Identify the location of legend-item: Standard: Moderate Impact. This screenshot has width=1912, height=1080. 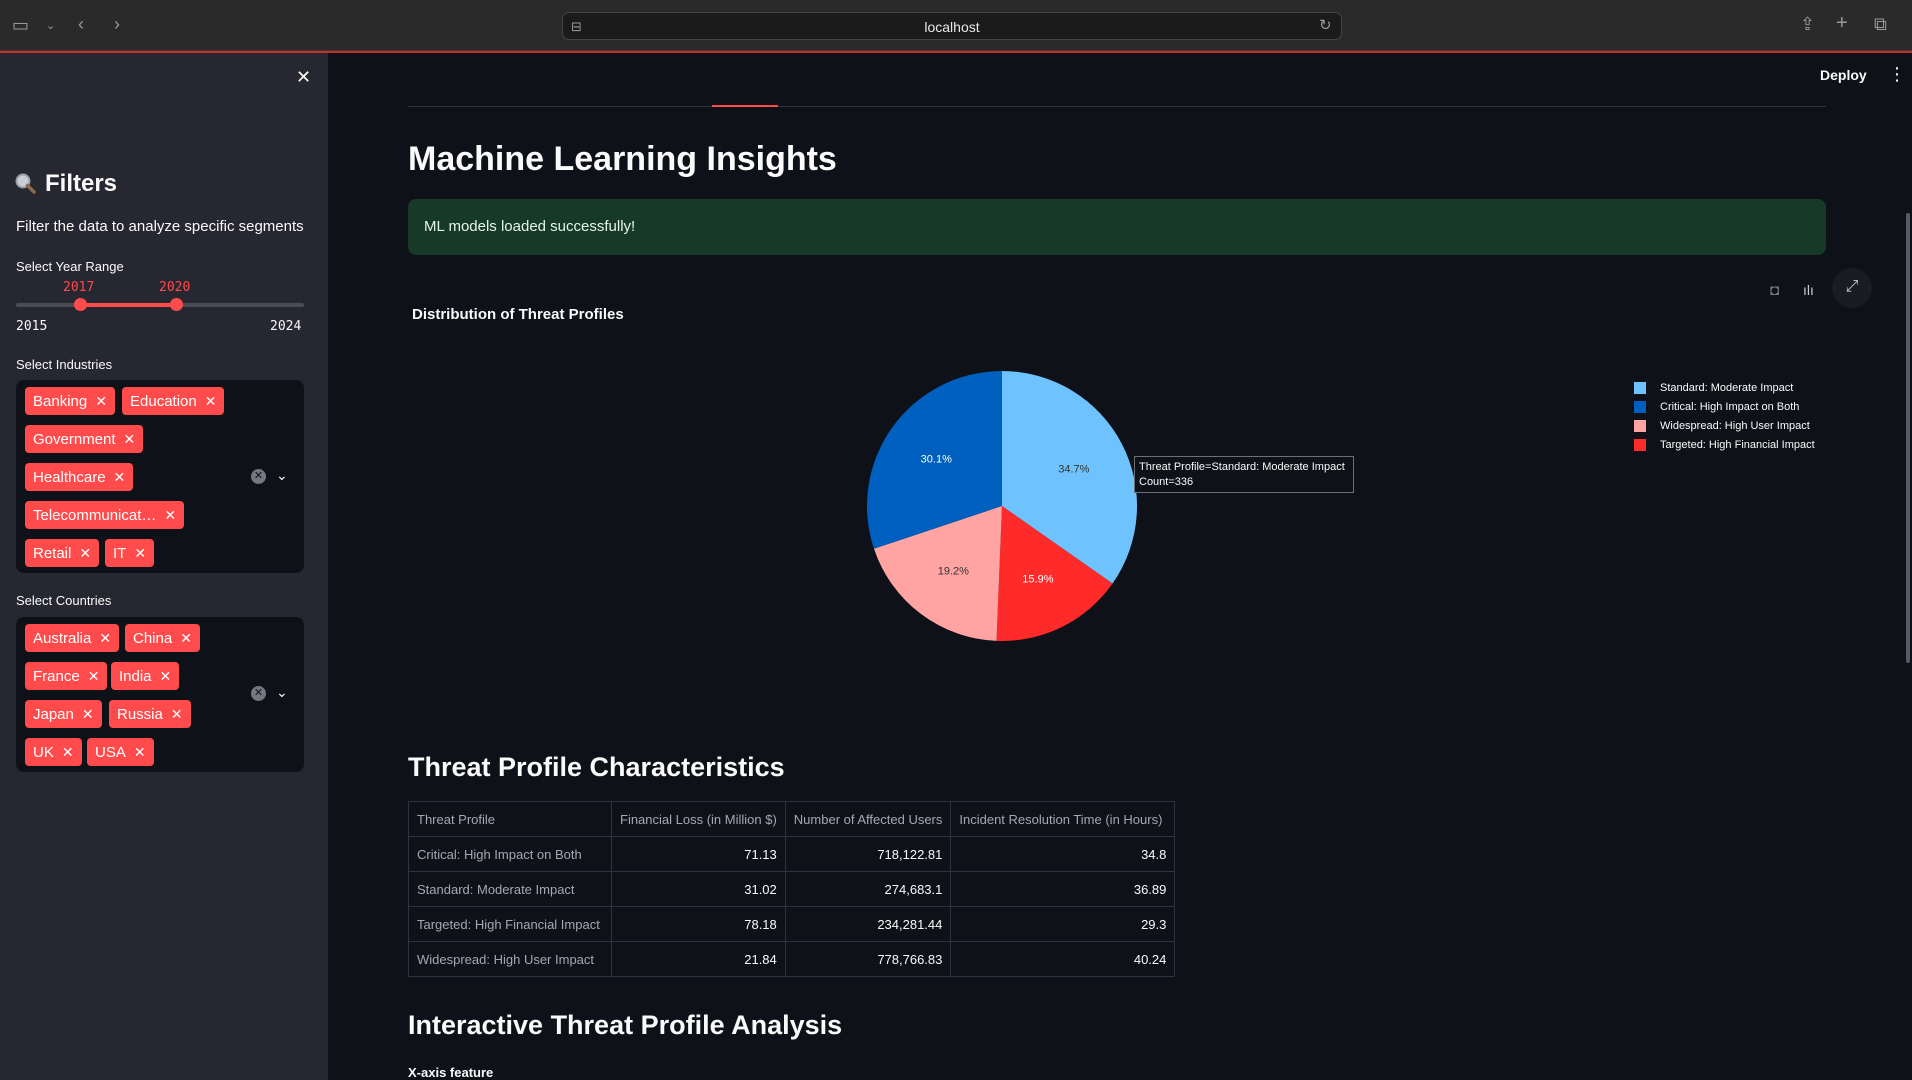
(1754, 387).